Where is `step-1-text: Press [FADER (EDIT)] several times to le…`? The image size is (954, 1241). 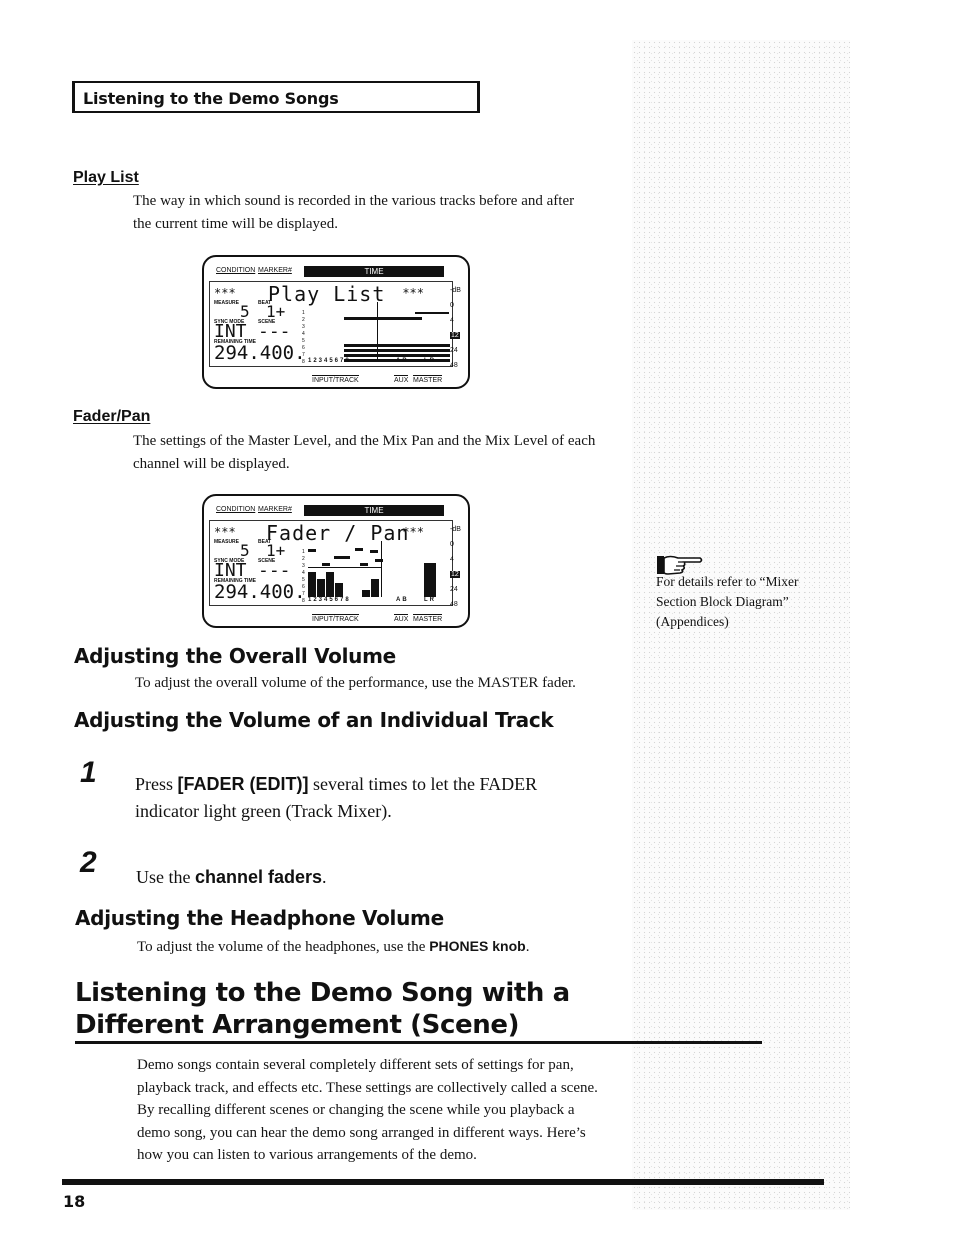
step-1-text: Press [FADER (EDIT)] several times to le… is located at coordinates (336, 784).